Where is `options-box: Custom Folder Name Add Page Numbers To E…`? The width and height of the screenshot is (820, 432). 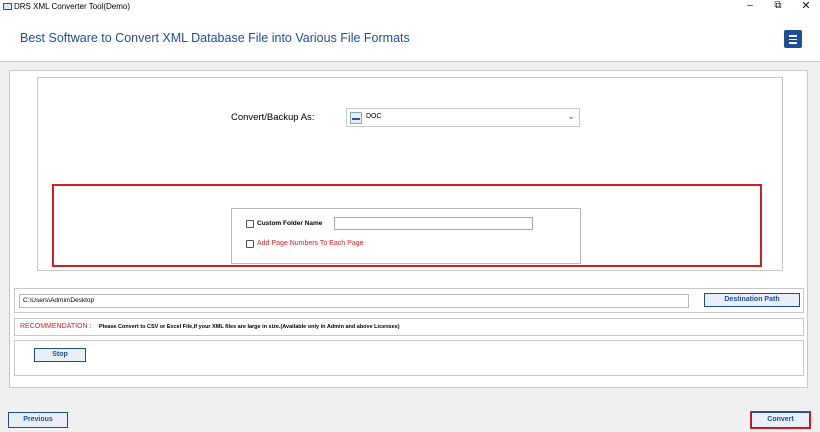
options-box: Custom Folder Name Add Page Numbers To E… is located at coordinates (406, 236).